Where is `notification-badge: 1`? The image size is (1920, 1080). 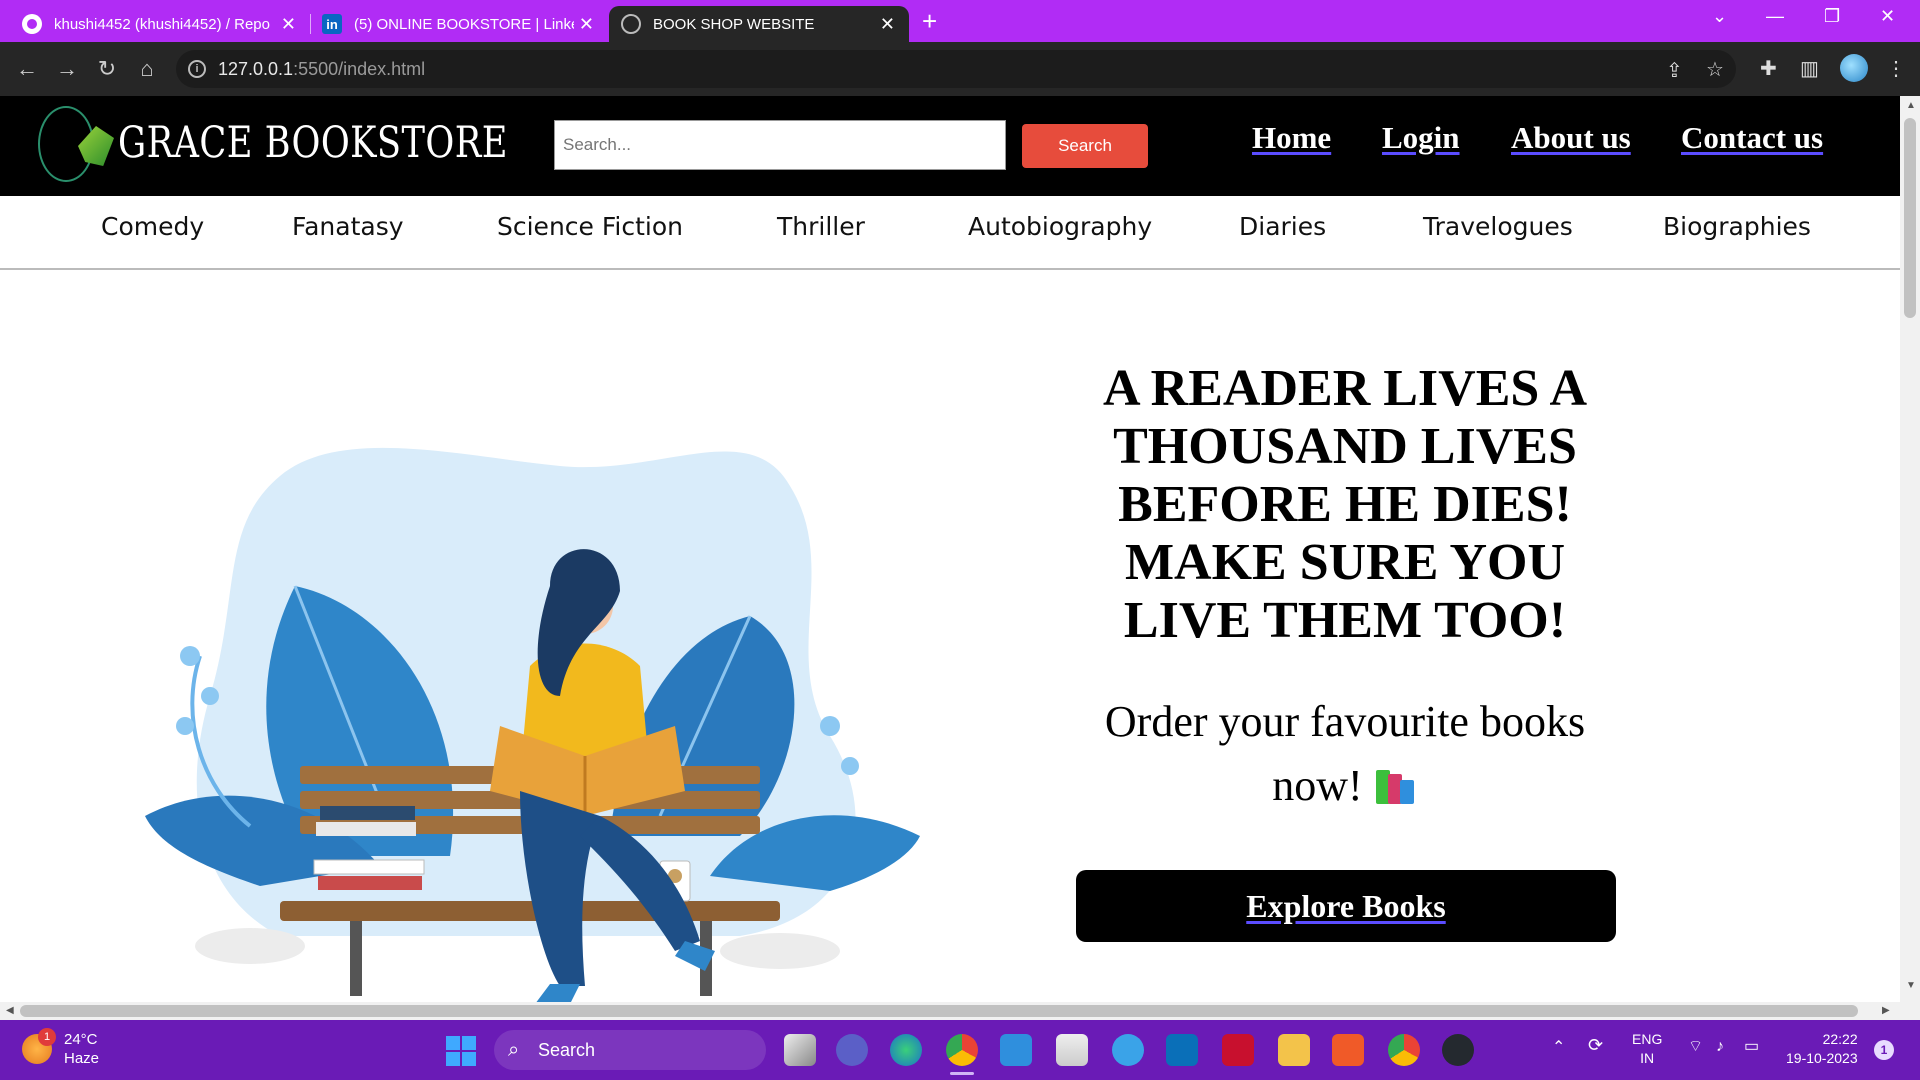 notification-badge: 1 is located at coordinates (1884, 1050).